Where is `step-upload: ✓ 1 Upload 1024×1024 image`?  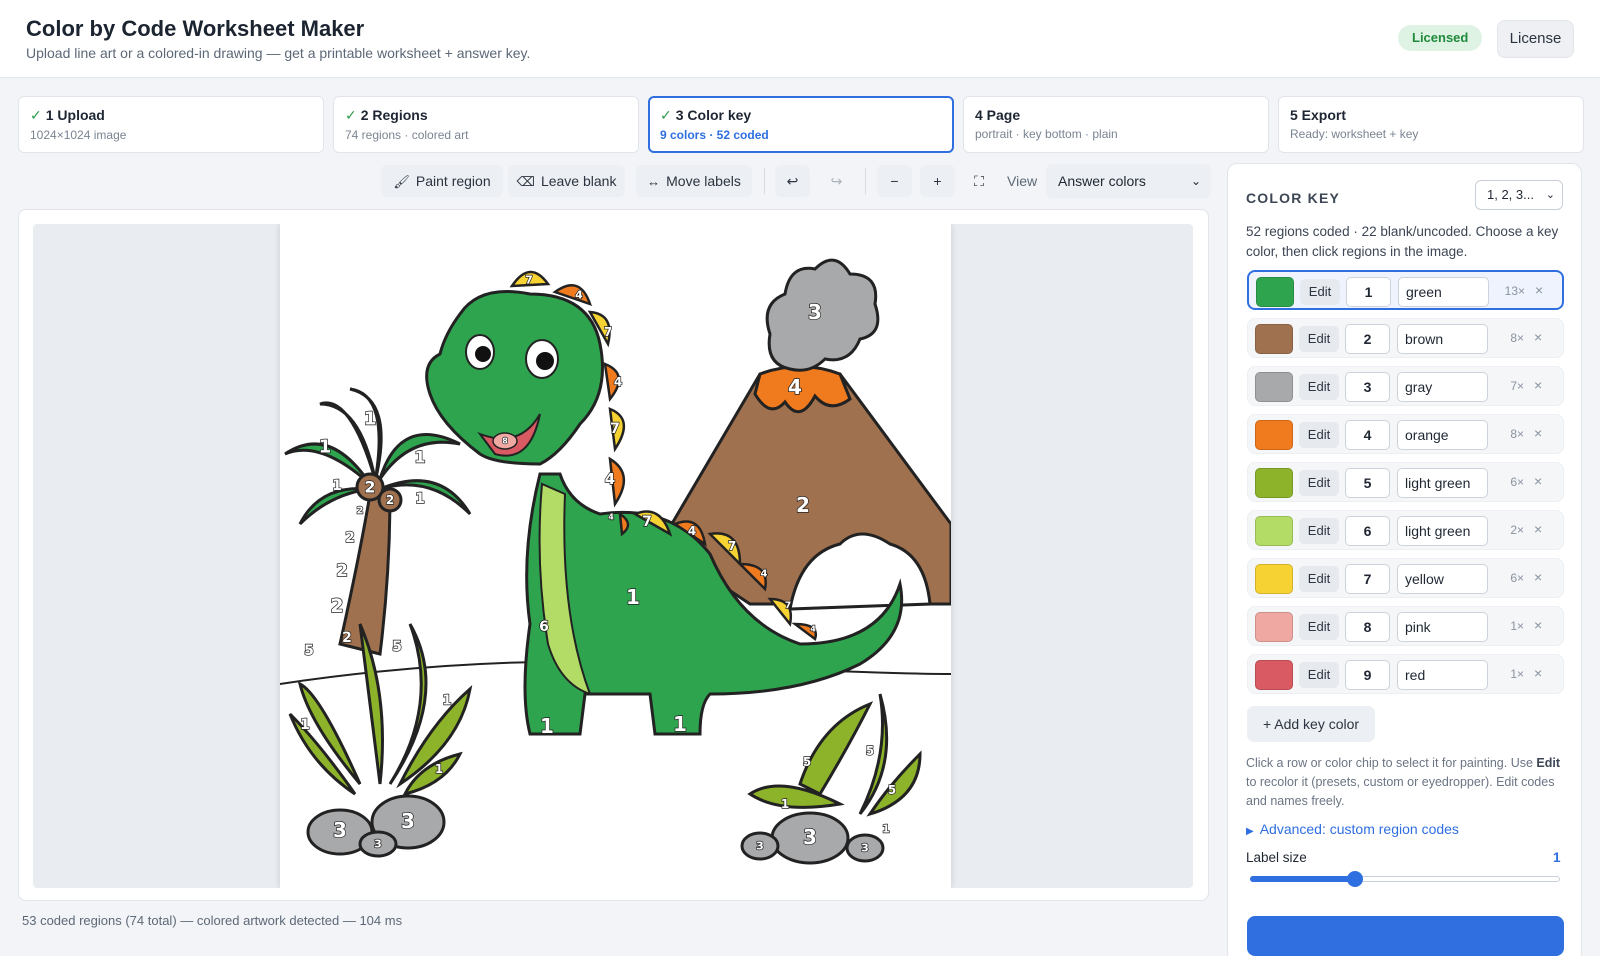 step-upload: ✓ 1 Upload 1024×1024 image is located at coordinates (171, 124).